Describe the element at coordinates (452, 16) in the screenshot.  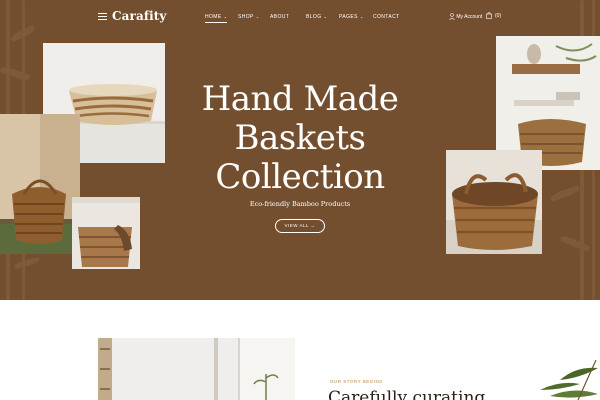
I see `user-icon` at that location.